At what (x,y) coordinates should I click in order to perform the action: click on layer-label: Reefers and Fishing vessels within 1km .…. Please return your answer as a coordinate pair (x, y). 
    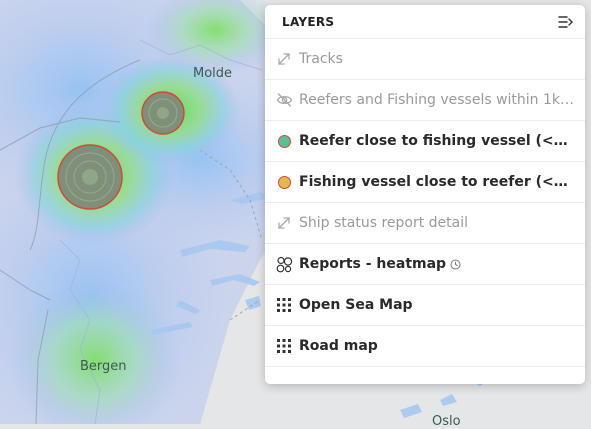
    Looking at the image, I should click on (437, 100).